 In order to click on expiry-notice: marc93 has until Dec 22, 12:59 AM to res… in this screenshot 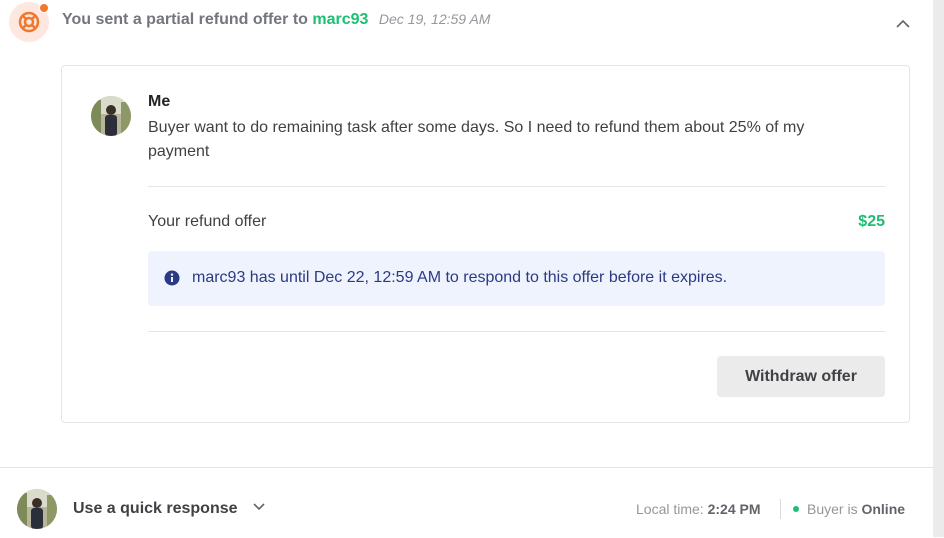, I will do `click(516, 278)`.